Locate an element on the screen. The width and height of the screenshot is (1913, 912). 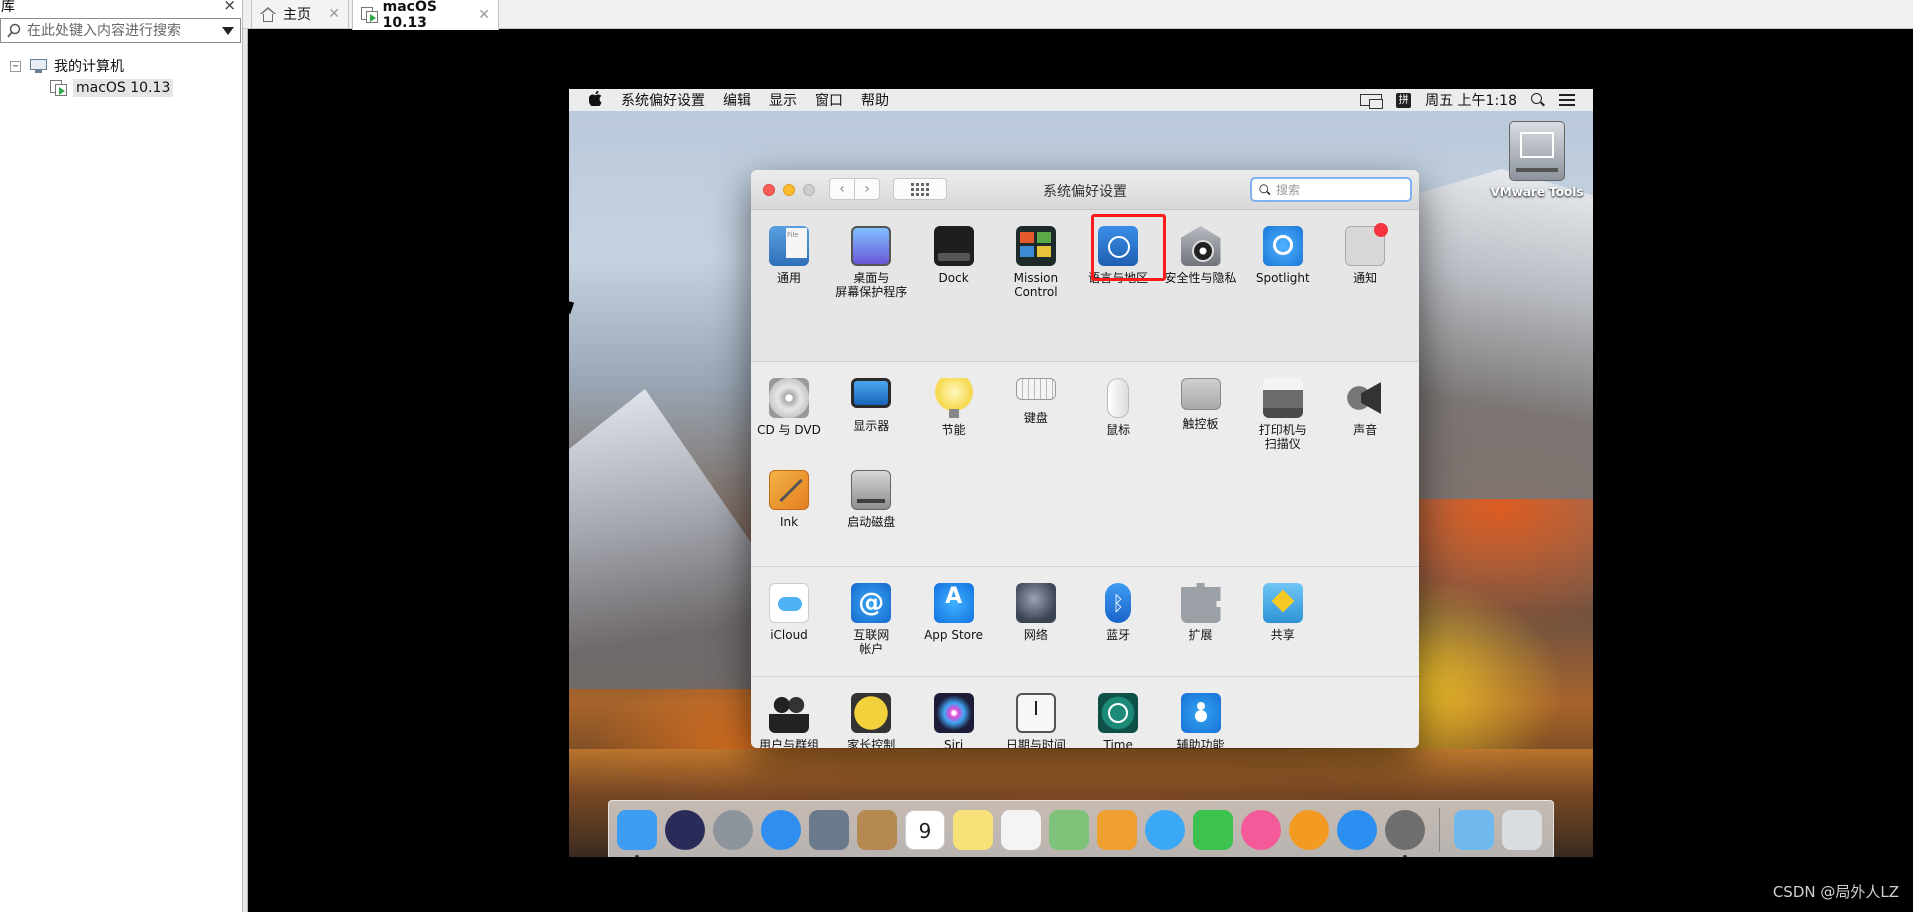
pref-pane-time-machine: Time Machine is located at coordinates (1118, 720).